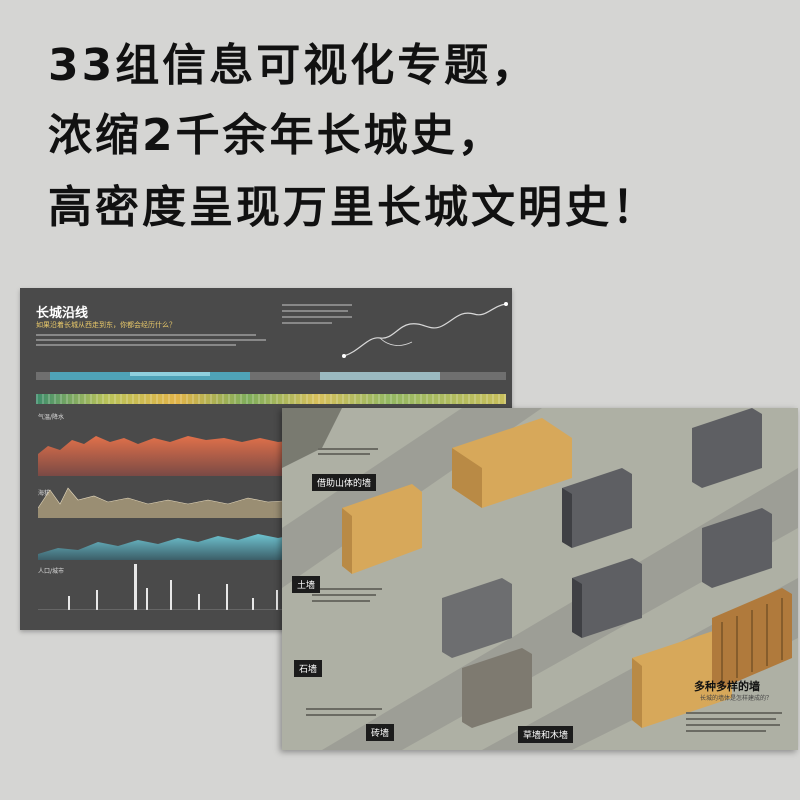  What do you see at coordinates (168, 456) in the screenshot?
I see `temperature-chart` at bounding box center [168, 456].